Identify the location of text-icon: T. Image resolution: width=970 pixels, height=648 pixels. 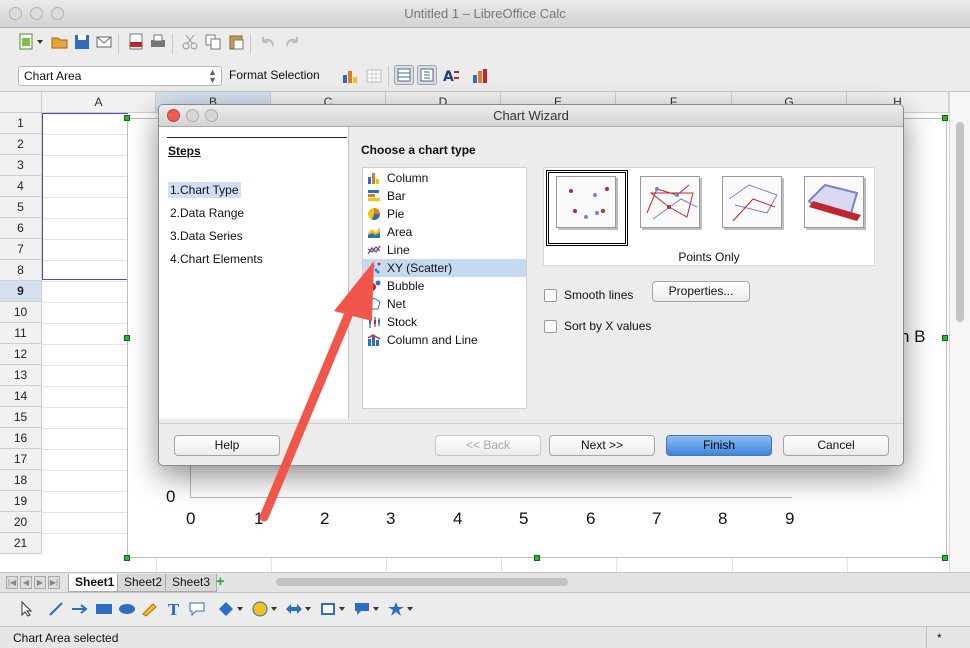
(174, 609).